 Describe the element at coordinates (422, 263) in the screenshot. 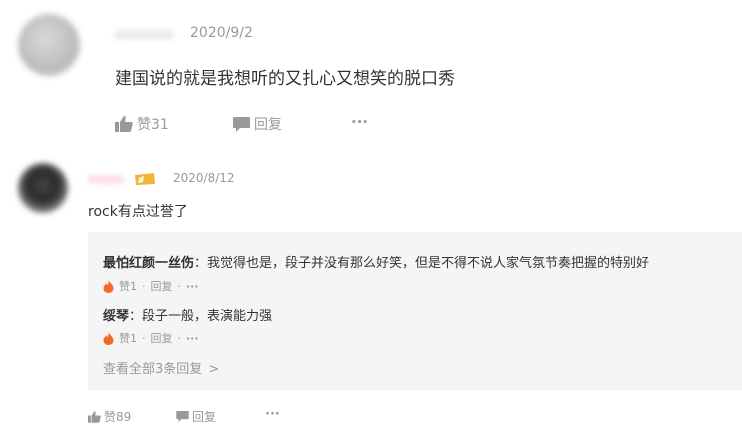

I see `reply-text: ：我觉得也是，段子并没有那么好笑，但是不得不说人家气氛节奏把握的特别好` at that location.